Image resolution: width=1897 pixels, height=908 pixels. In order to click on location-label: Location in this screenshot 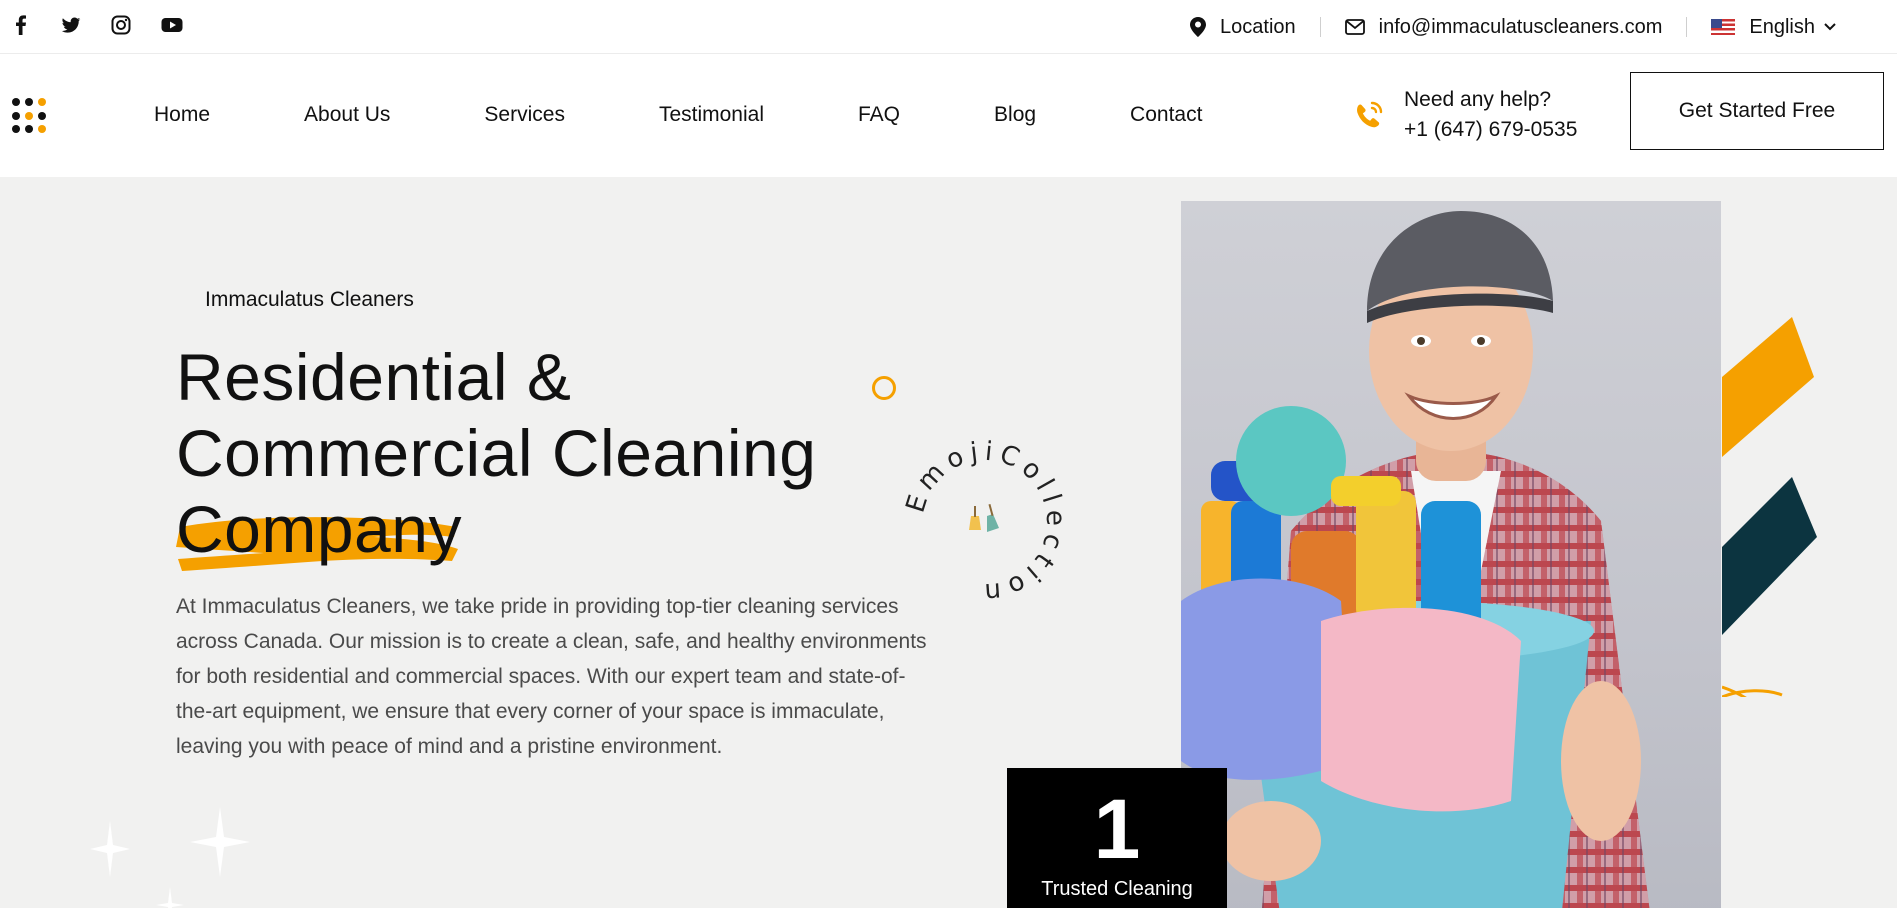, I will do `click(1258, 26)`.